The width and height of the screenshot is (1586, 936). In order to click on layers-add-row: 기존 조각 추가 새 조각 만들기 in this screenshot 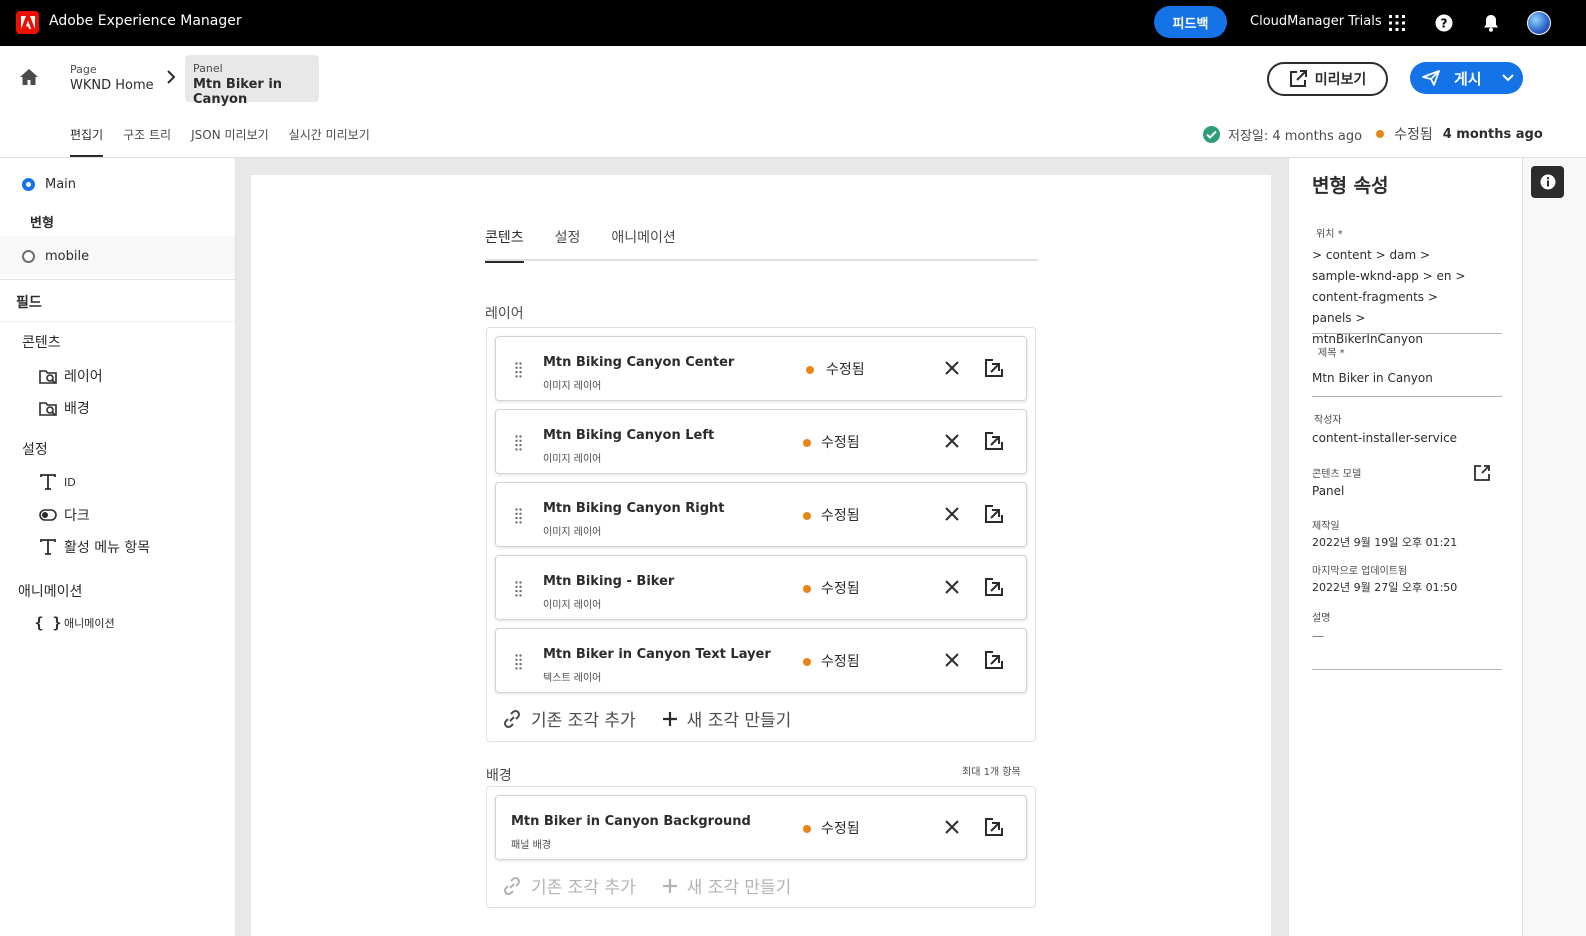, I will do `click(659, 718)`.